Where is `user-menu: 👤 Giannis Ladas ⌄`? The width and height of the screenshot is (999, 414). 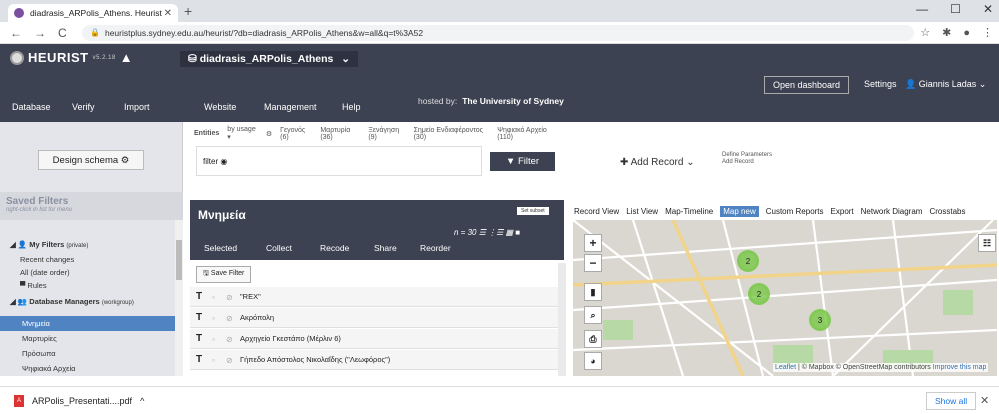
user-menu: 👤 Giannis Ladas ⌄ is located at coordinates (945, 84).